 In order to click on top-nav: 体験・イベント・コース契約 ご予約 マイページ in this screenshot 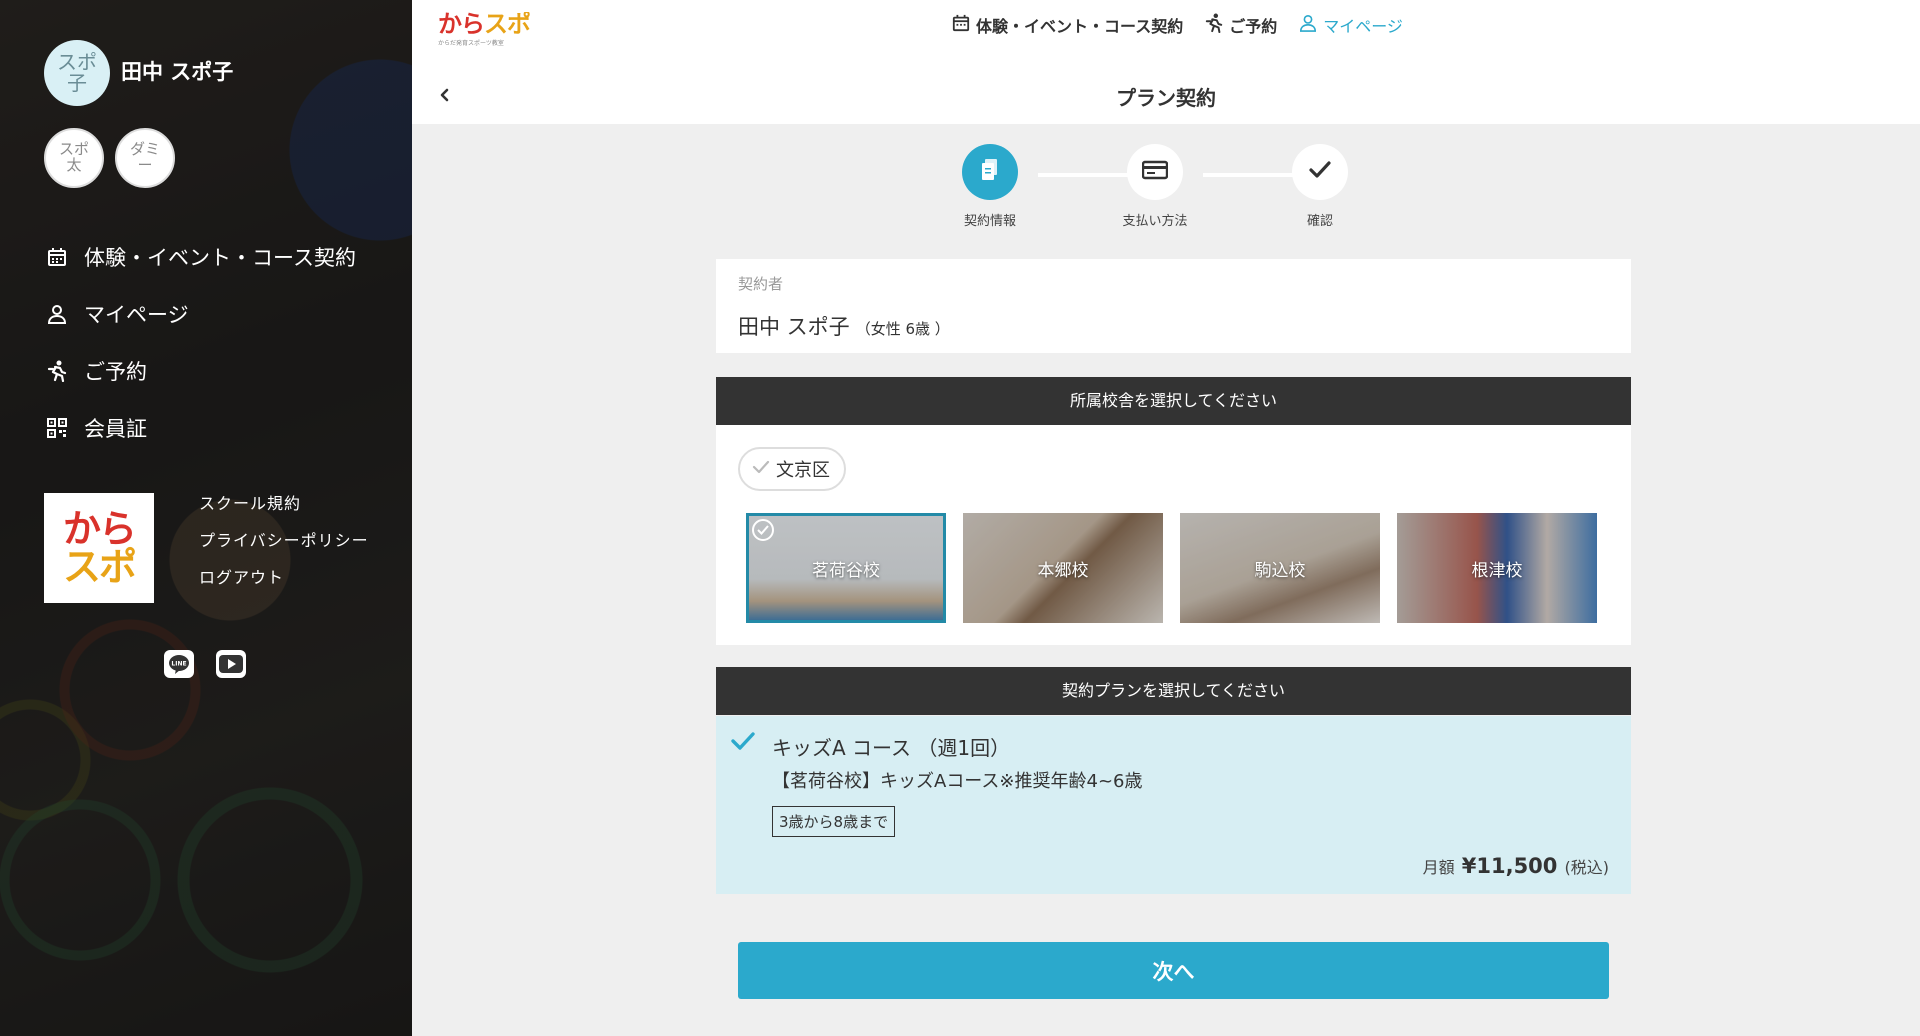, I will do `click(1177, 25)`.